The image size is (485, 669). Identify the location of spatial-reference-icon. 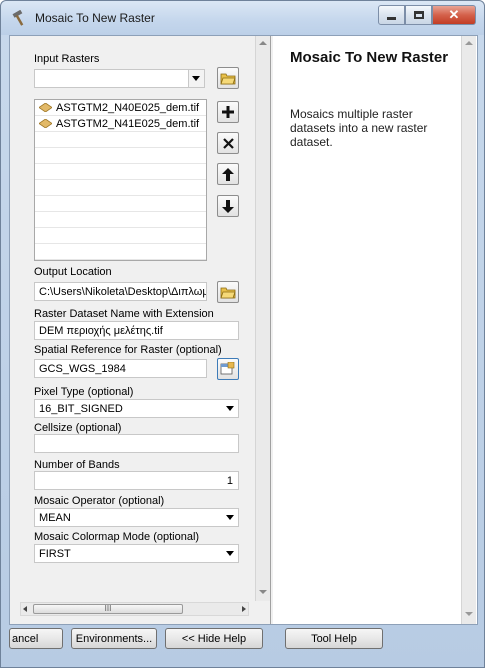
(227, 368).